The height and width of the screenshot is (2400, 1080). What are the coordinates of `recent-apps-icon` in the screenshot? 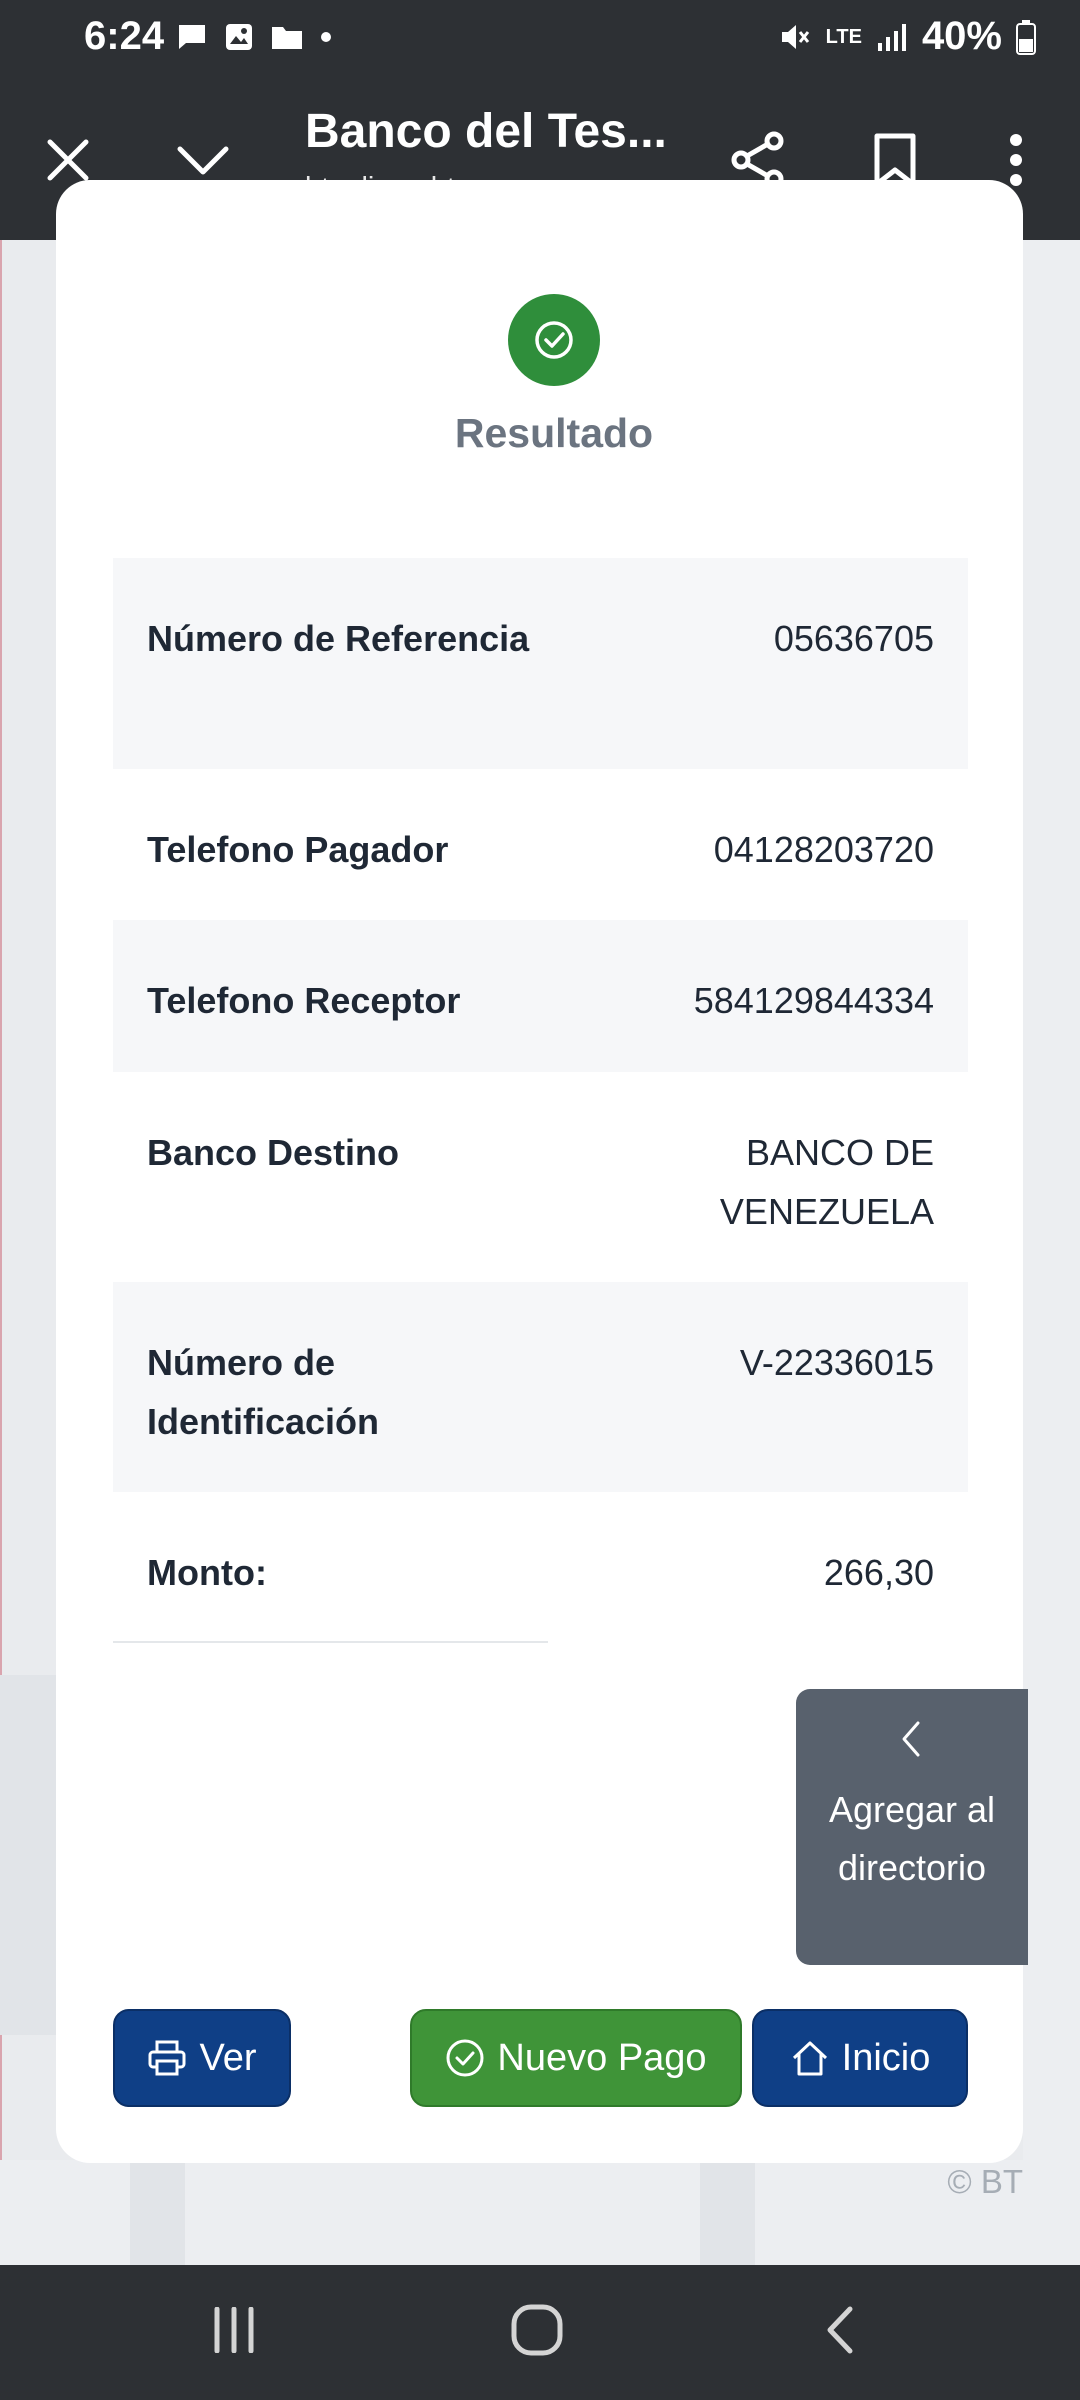 It's located at (234, 2330).